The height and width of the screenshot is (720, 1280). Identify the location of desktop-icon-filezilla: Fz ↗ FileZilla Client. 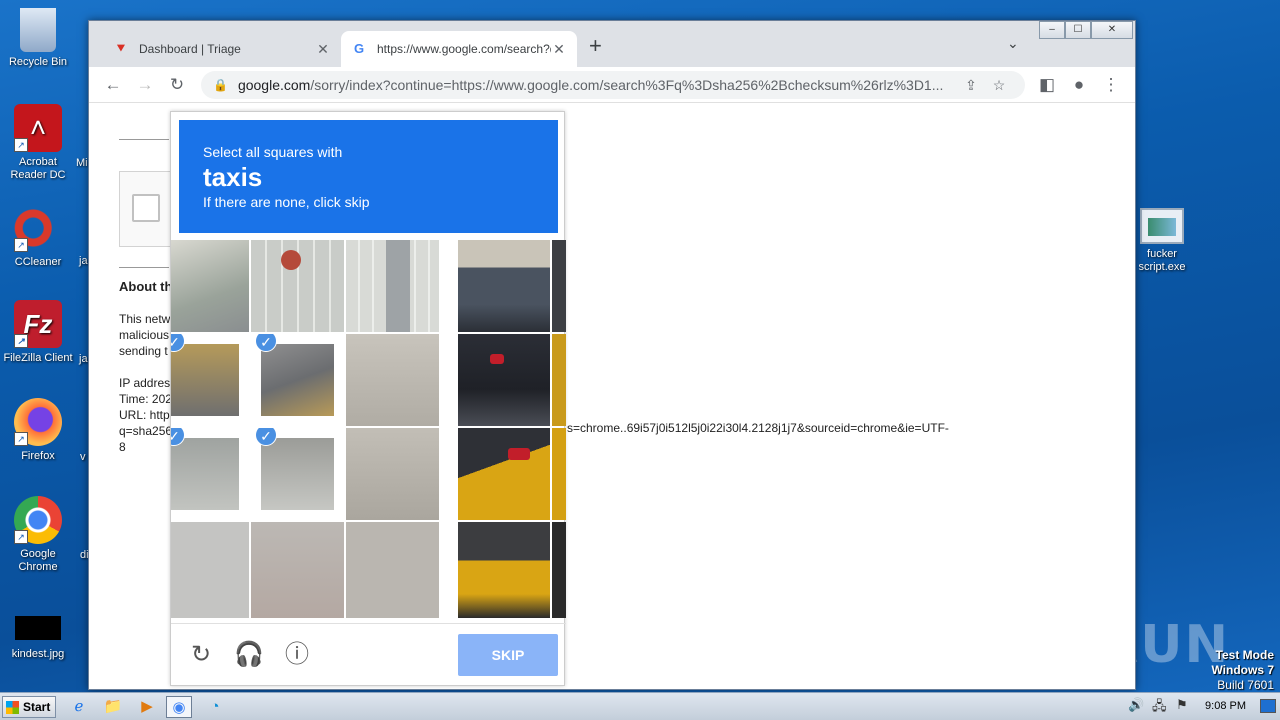
(38, 332).